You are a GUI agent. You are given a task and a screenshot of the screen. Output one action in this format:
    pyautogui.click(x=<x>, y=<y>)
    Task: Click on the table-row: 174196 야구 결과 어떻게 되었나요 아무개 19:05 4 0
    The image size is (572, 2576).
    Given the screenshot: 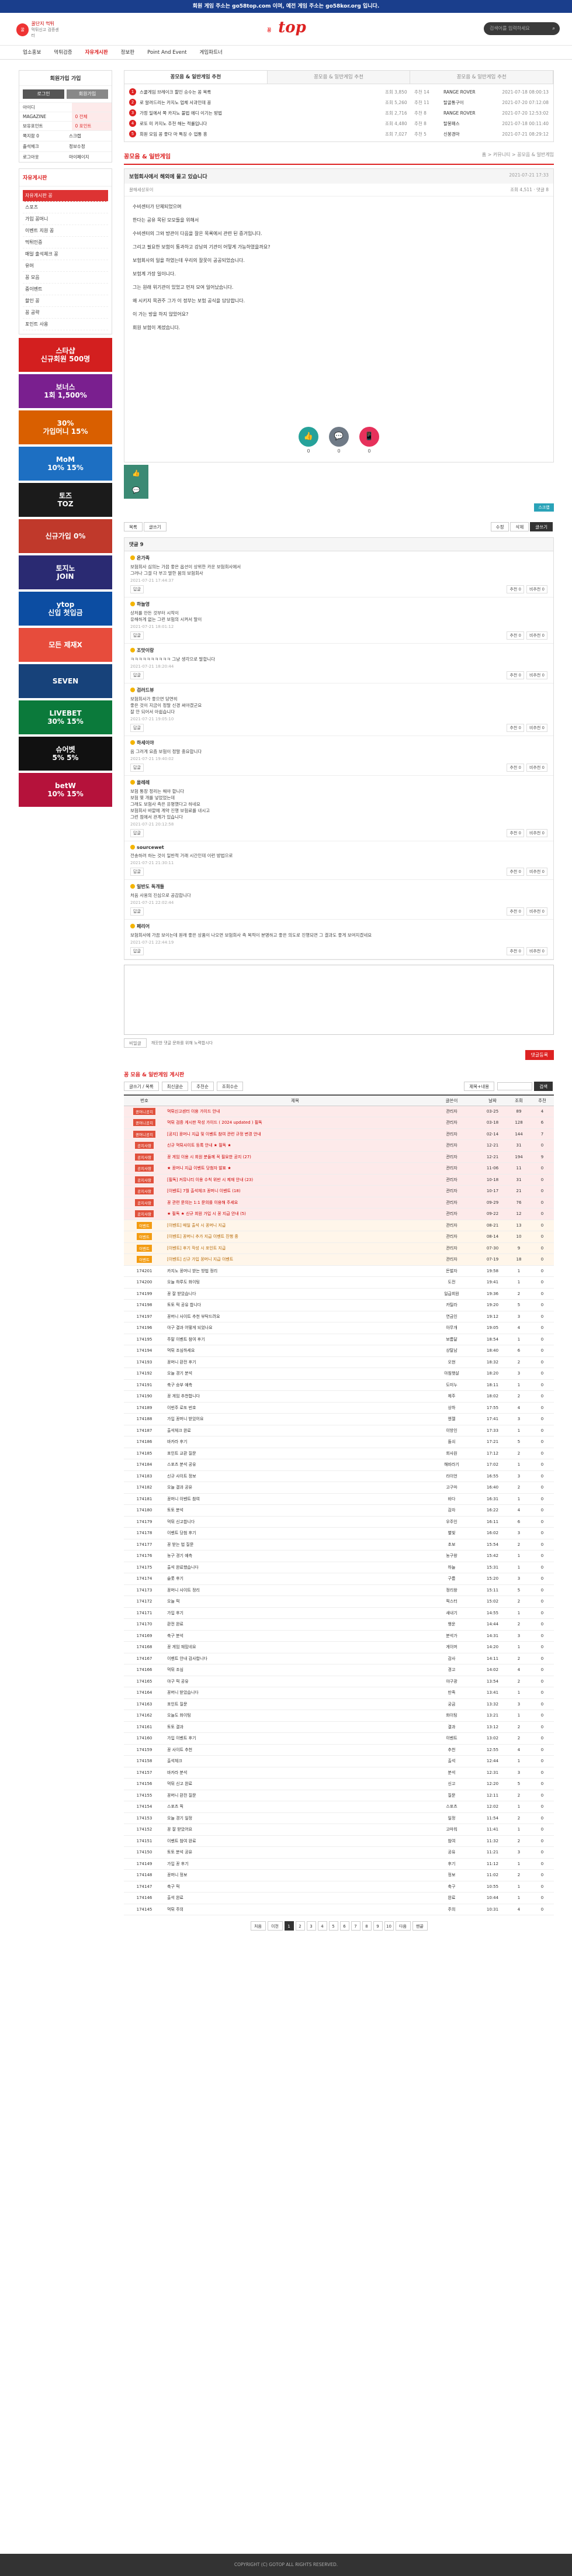 What is the action you would take?
    pyautogui.click(x=339, y=1328)
    